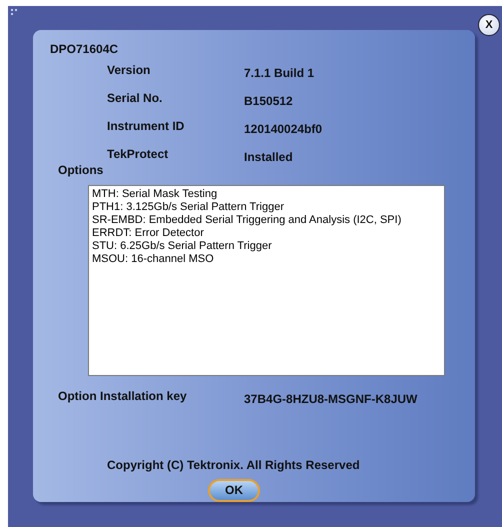 The width and height of the screenshot is (502, 527). What do you see at coordinates (138, 154) in the screenshot?
I see `info-label: TekProtect` at bounding box center [138, 154].